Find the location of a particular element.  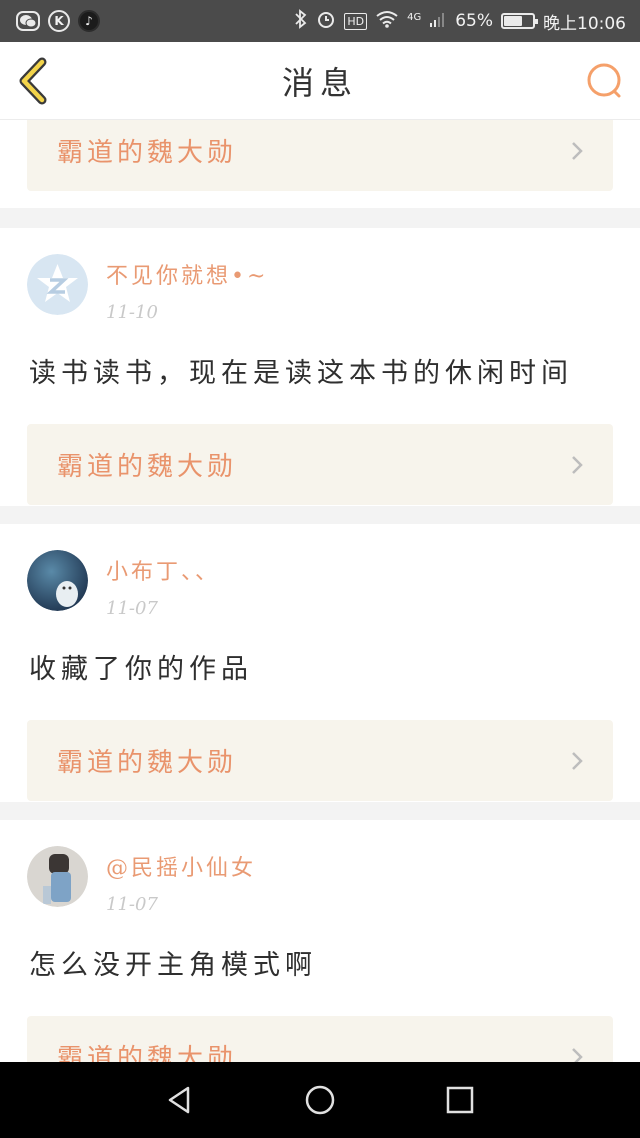

status-left: K ♪ is located at coordinates (58, 21).